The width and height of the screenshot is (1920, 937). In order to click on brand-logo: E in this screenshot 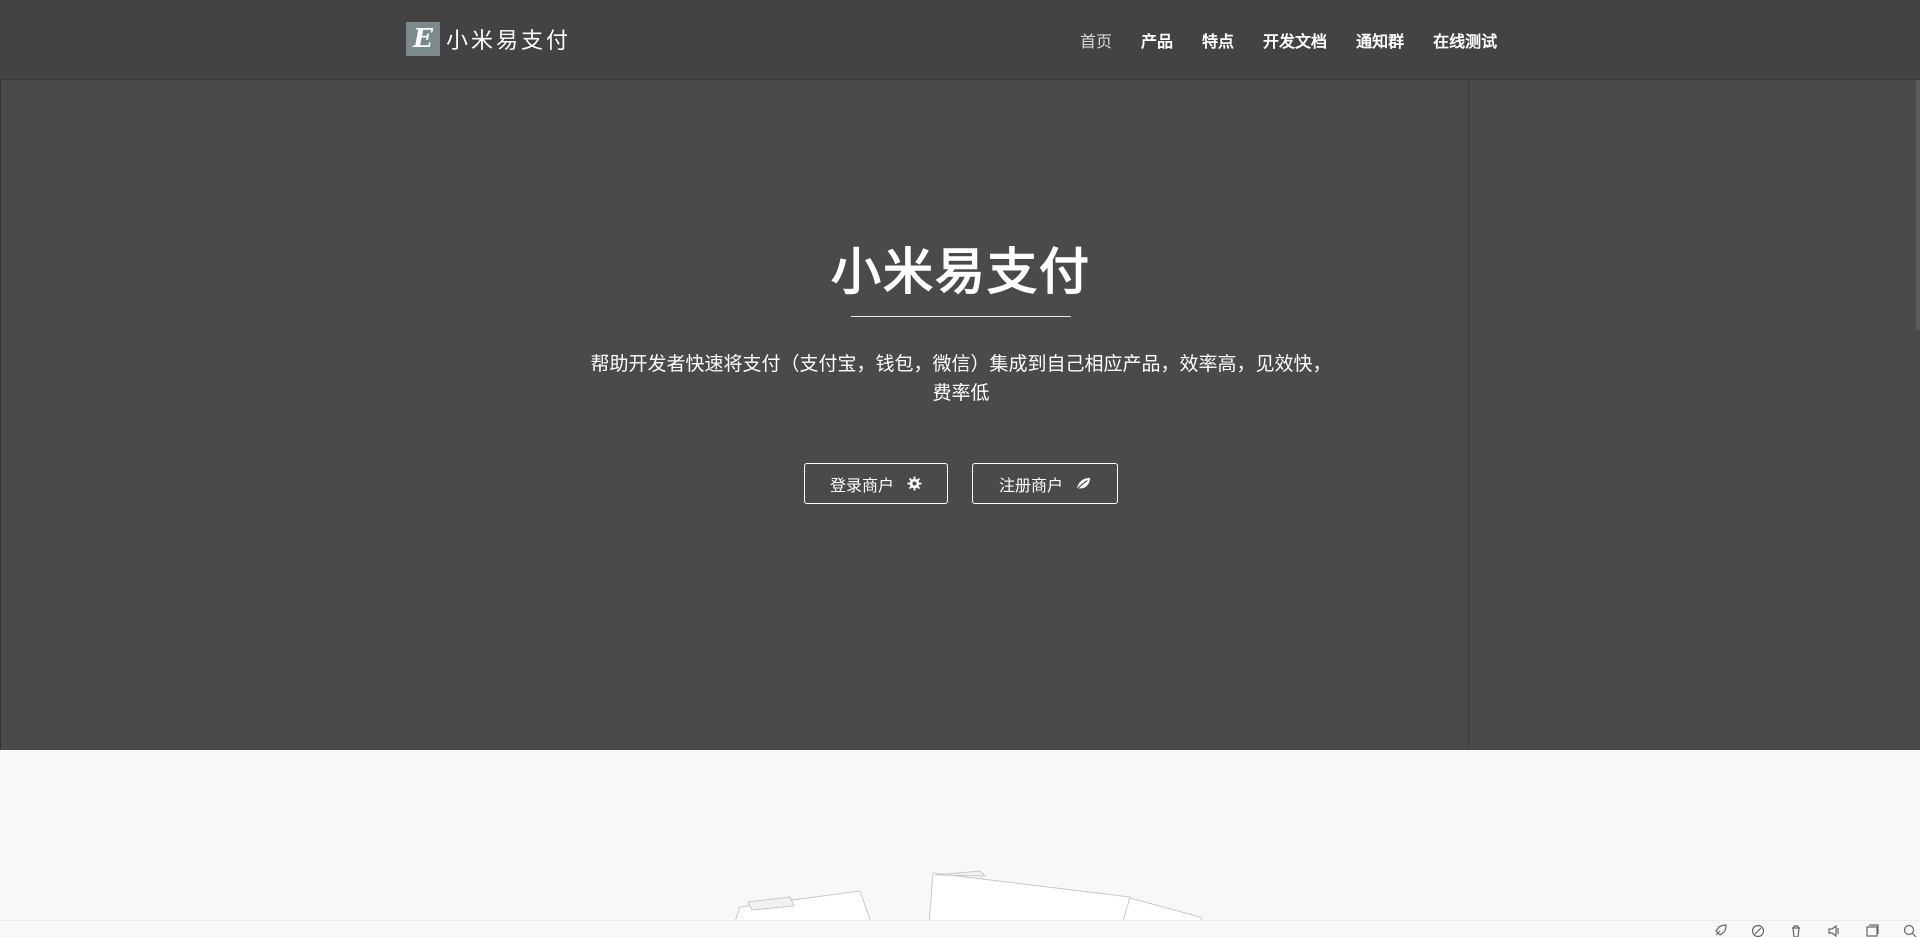, I will do `click(423, 39)`.